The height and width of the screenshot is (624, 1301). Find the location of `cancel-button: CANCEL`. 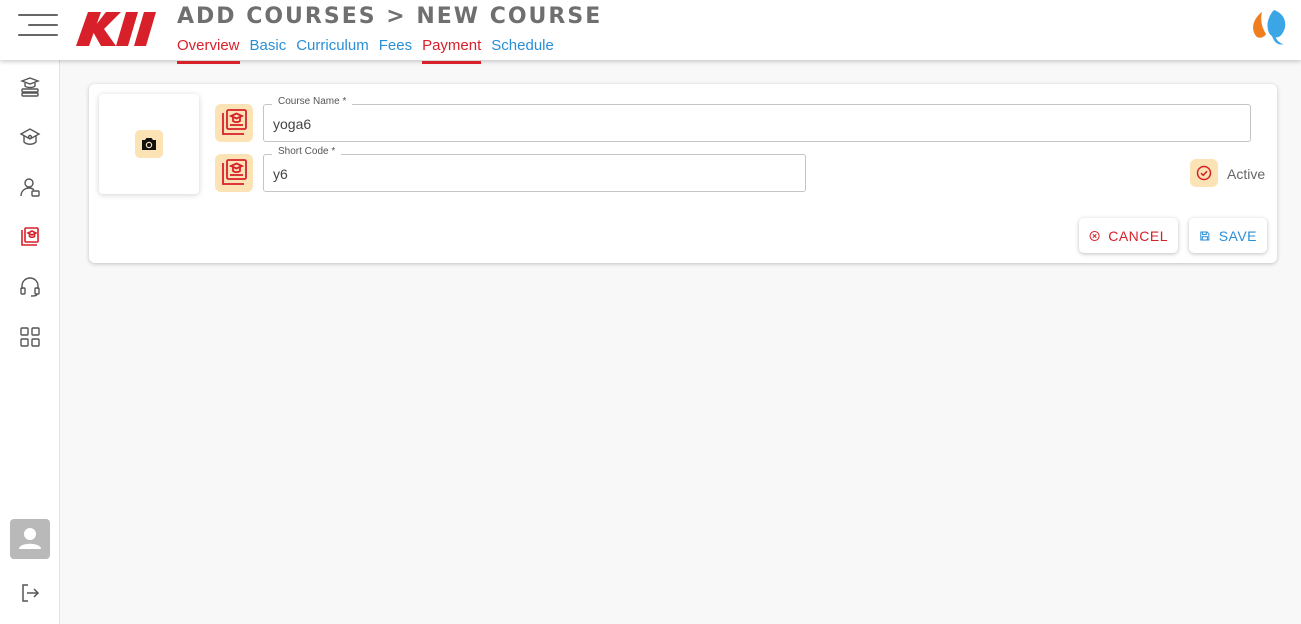

cancel-button: CANCEL is located at coordinates (1128, 235).